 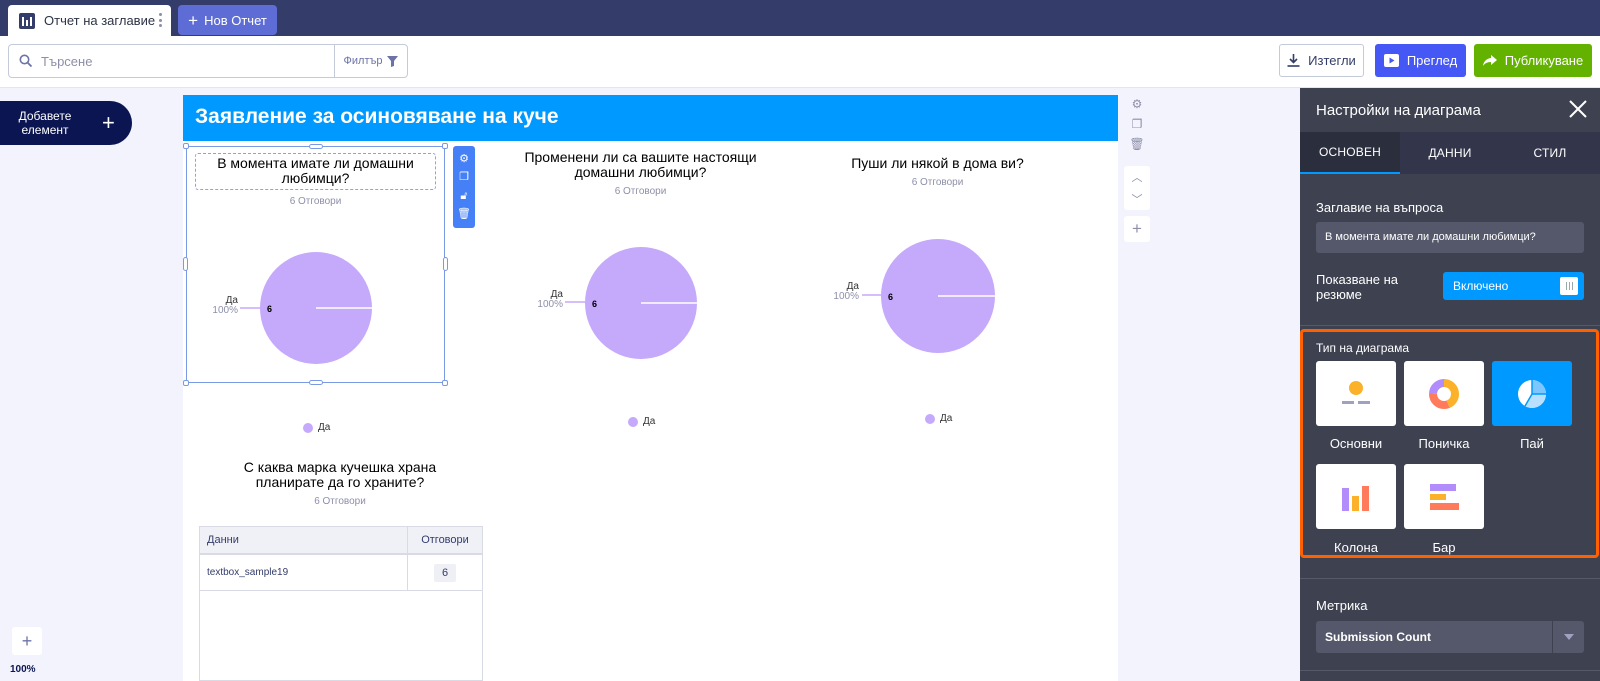 I want to click on download-button: Изтегли, so click(x=1321, y=60).